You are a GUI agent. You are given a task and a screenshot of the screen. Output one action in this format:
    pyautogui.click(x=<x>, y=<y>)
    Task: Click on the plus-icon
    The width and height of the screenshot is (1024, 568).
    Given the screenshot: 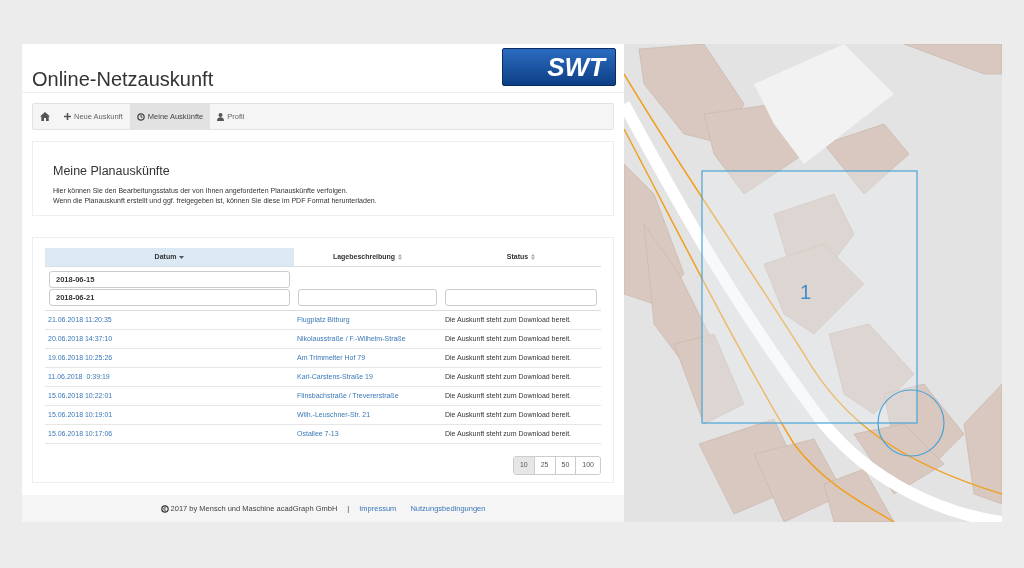 What is the action you would take?
    pyautogui.click(x=67, y=116)
    